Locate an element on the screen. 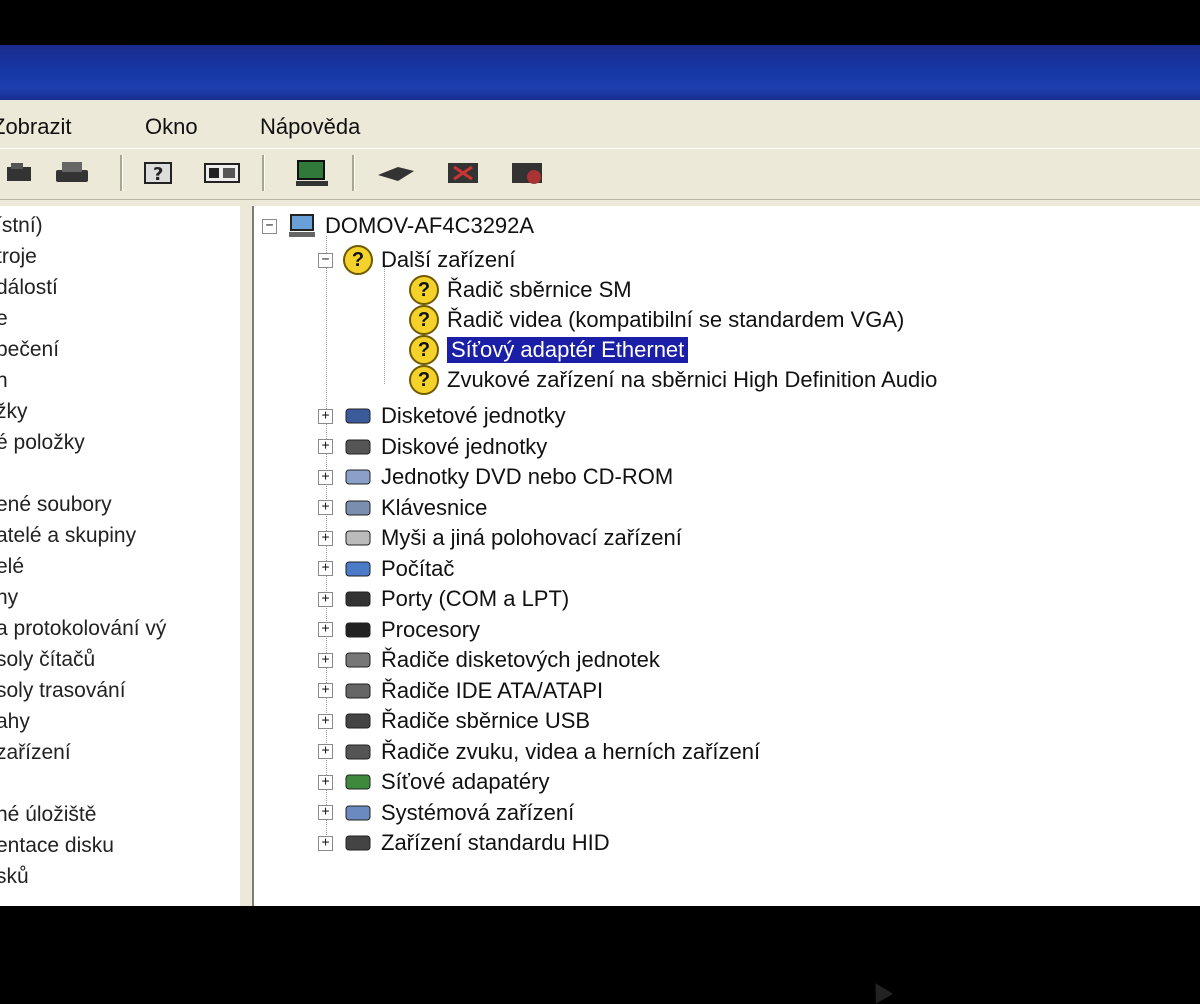 This screenshot has width=1200, height=1004. console-tree-item: ené soubory is located at coordinates (56, 505).